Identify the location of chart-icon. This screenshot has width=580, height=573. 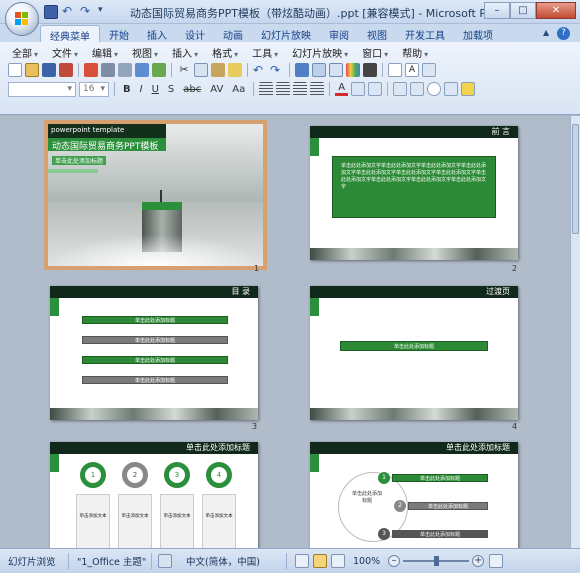
(336, 70).